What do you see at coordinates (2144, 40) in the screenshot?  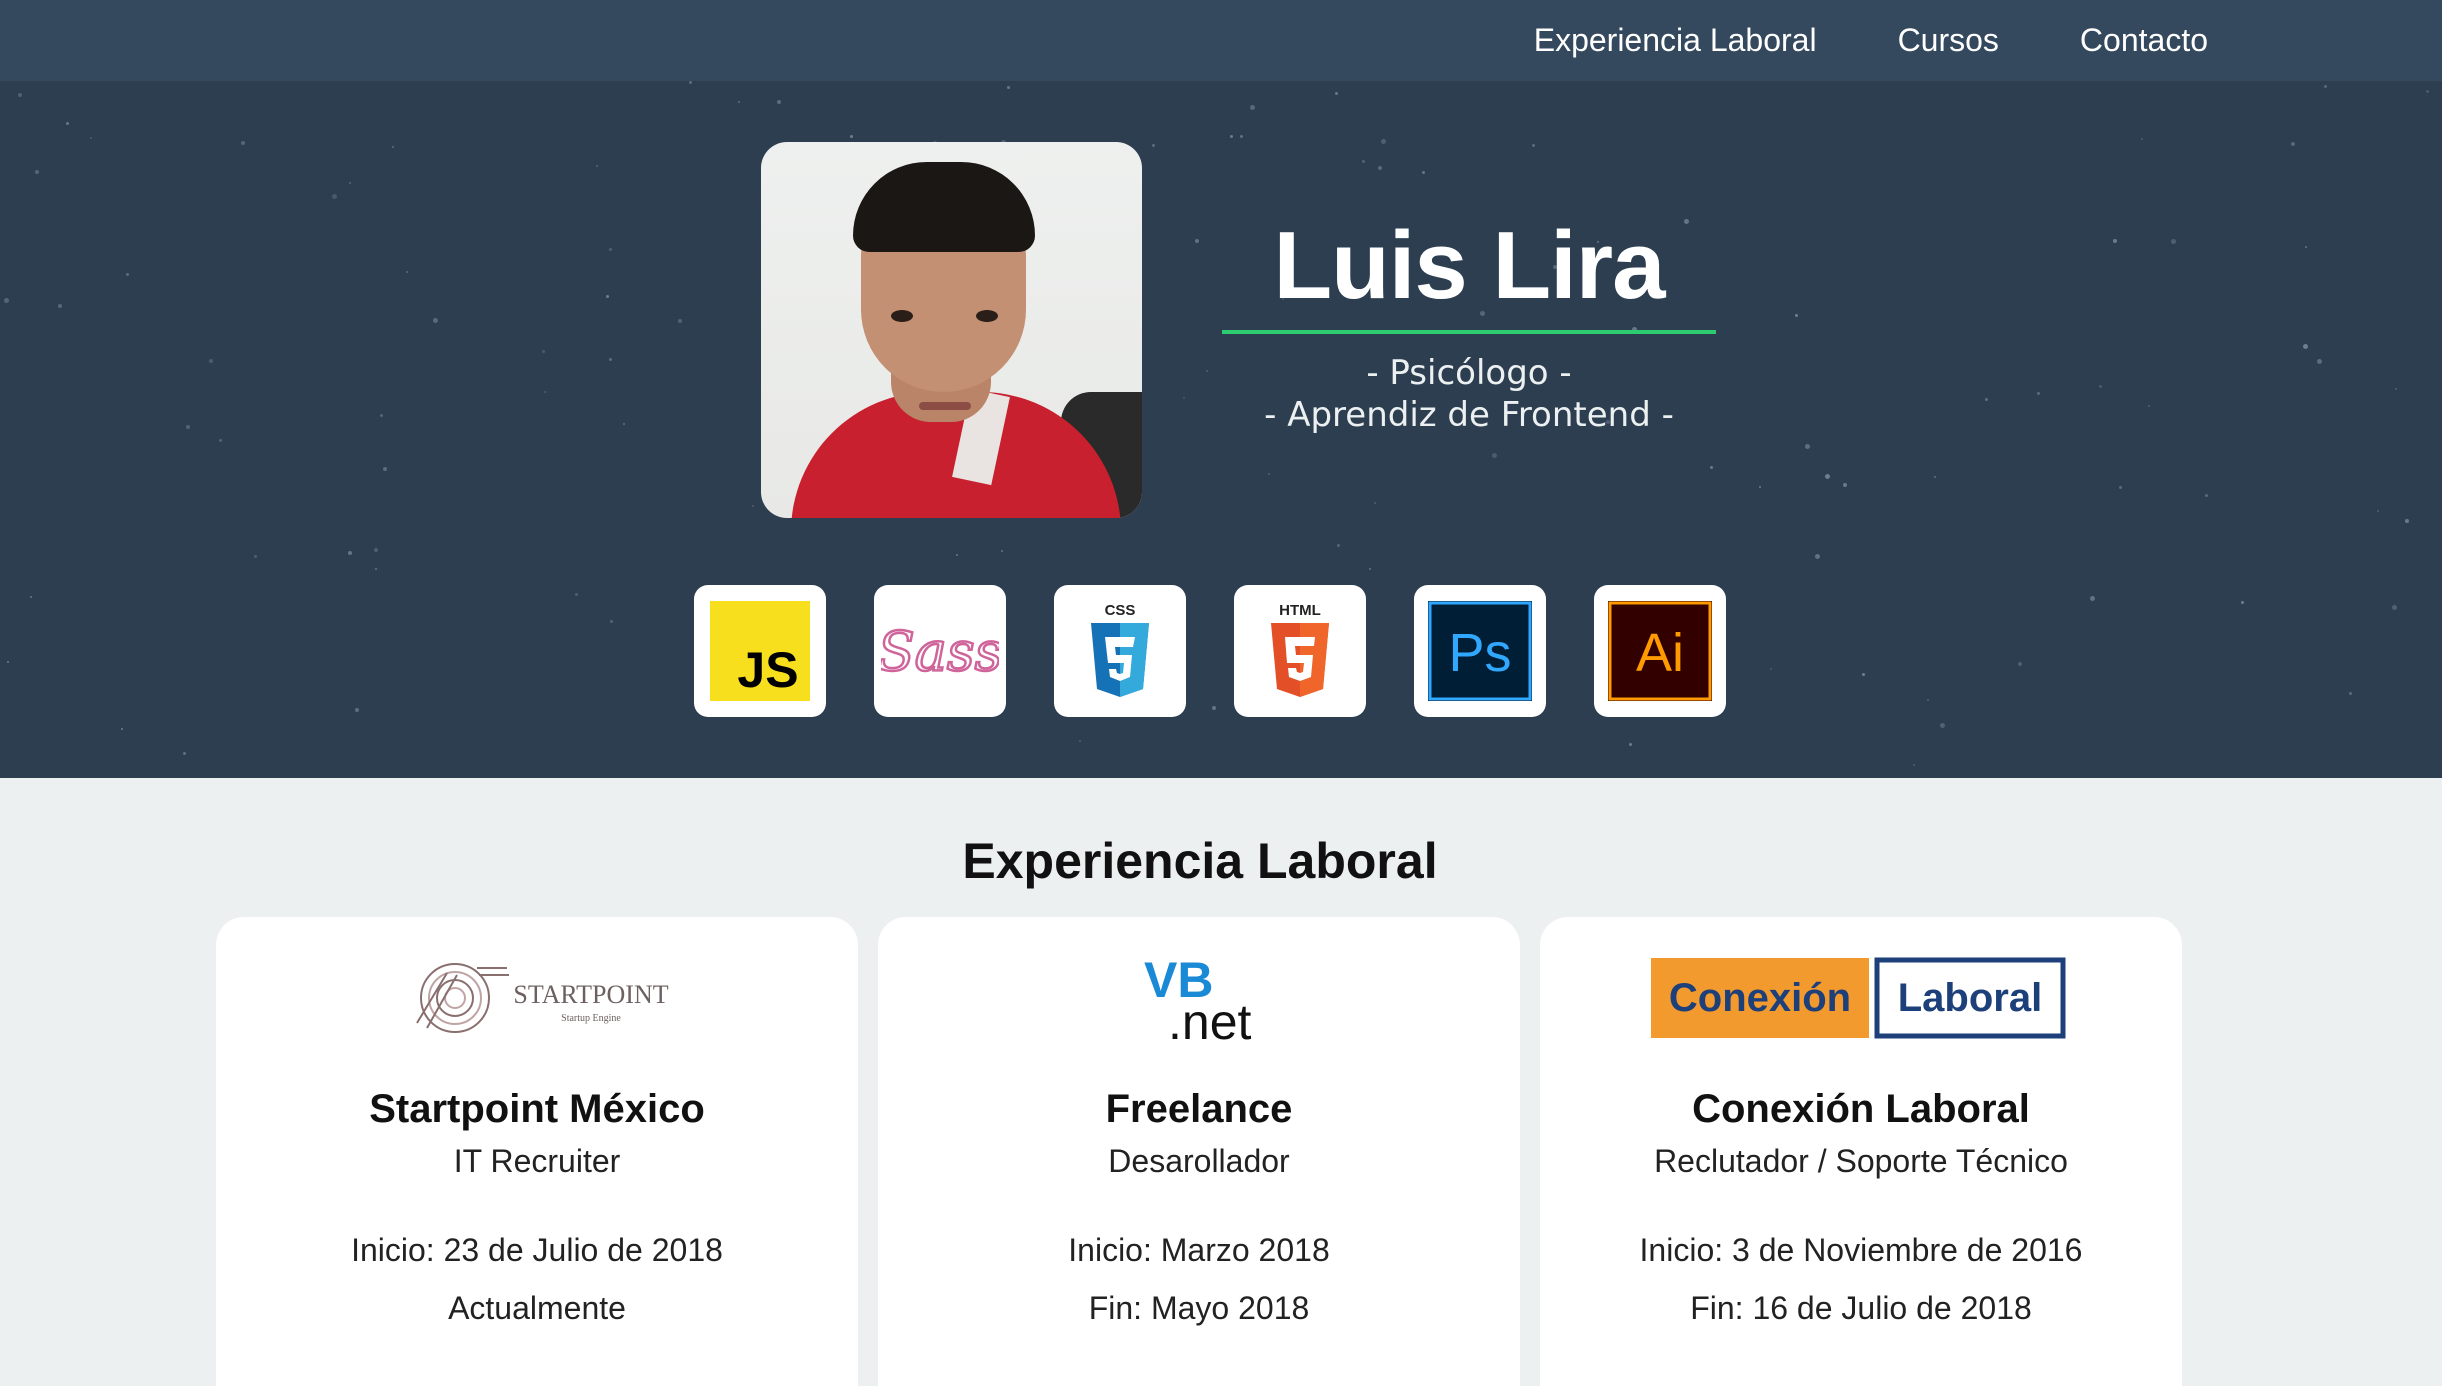 I see `nav-link-contacto: Contacto` at bounding box center [2144, 40].